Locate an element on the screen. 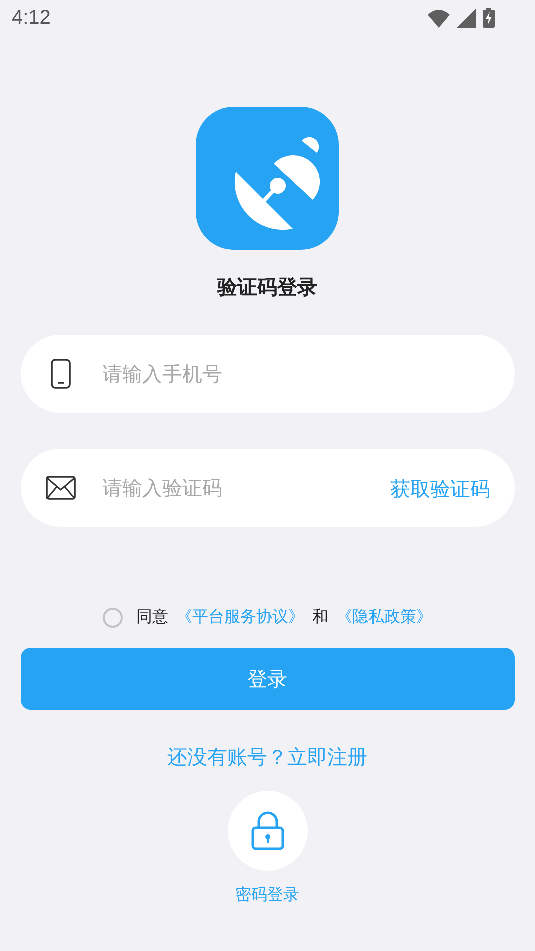 The image size is (535, 951). wifi-icon is located at coordinates (439, 18).